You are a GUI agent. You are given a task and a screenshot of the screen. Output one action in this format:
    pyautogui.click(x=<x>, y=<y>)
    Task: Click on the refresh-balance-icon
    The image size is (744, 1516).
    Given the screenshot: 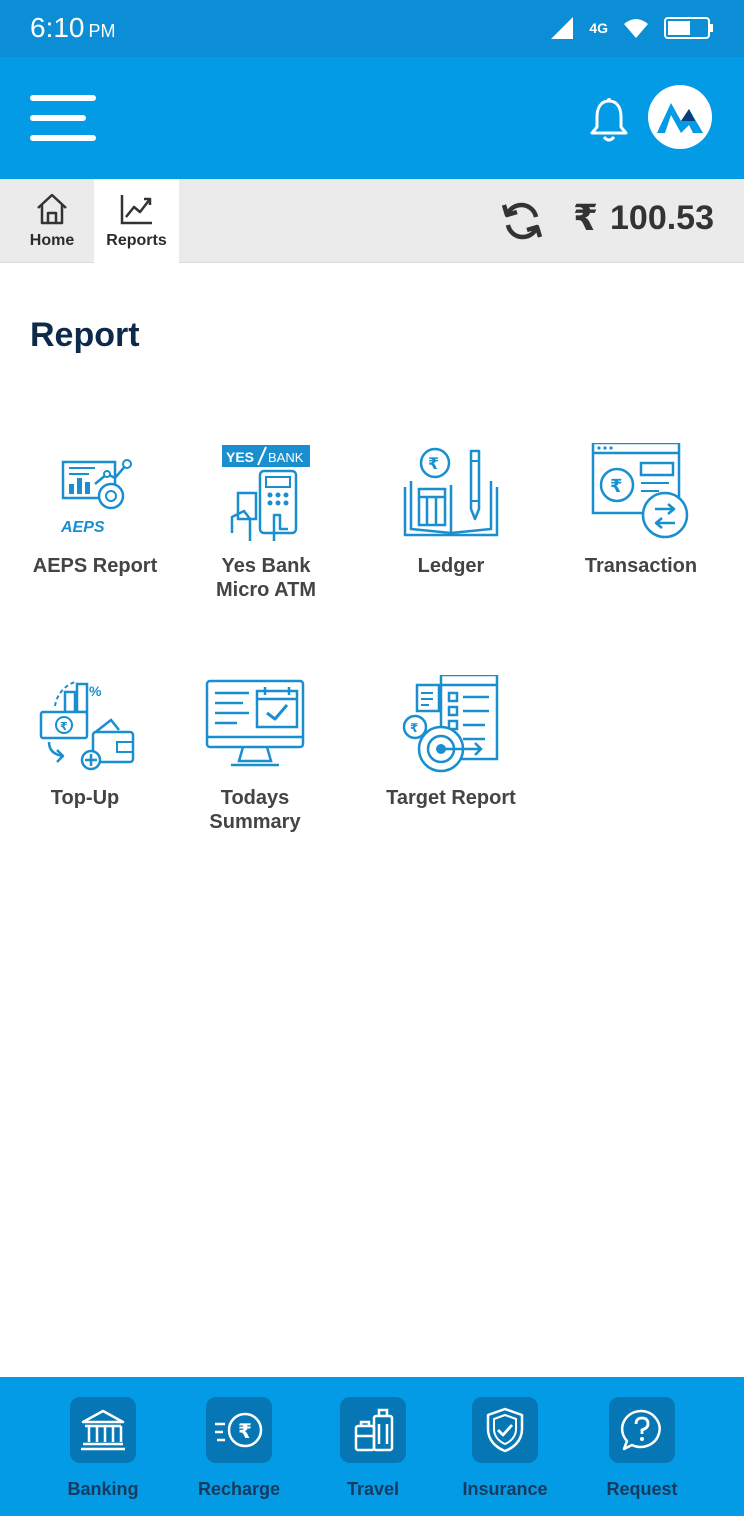 What is the action you would take?
    pyautogui.click(x=522, y=221)
    